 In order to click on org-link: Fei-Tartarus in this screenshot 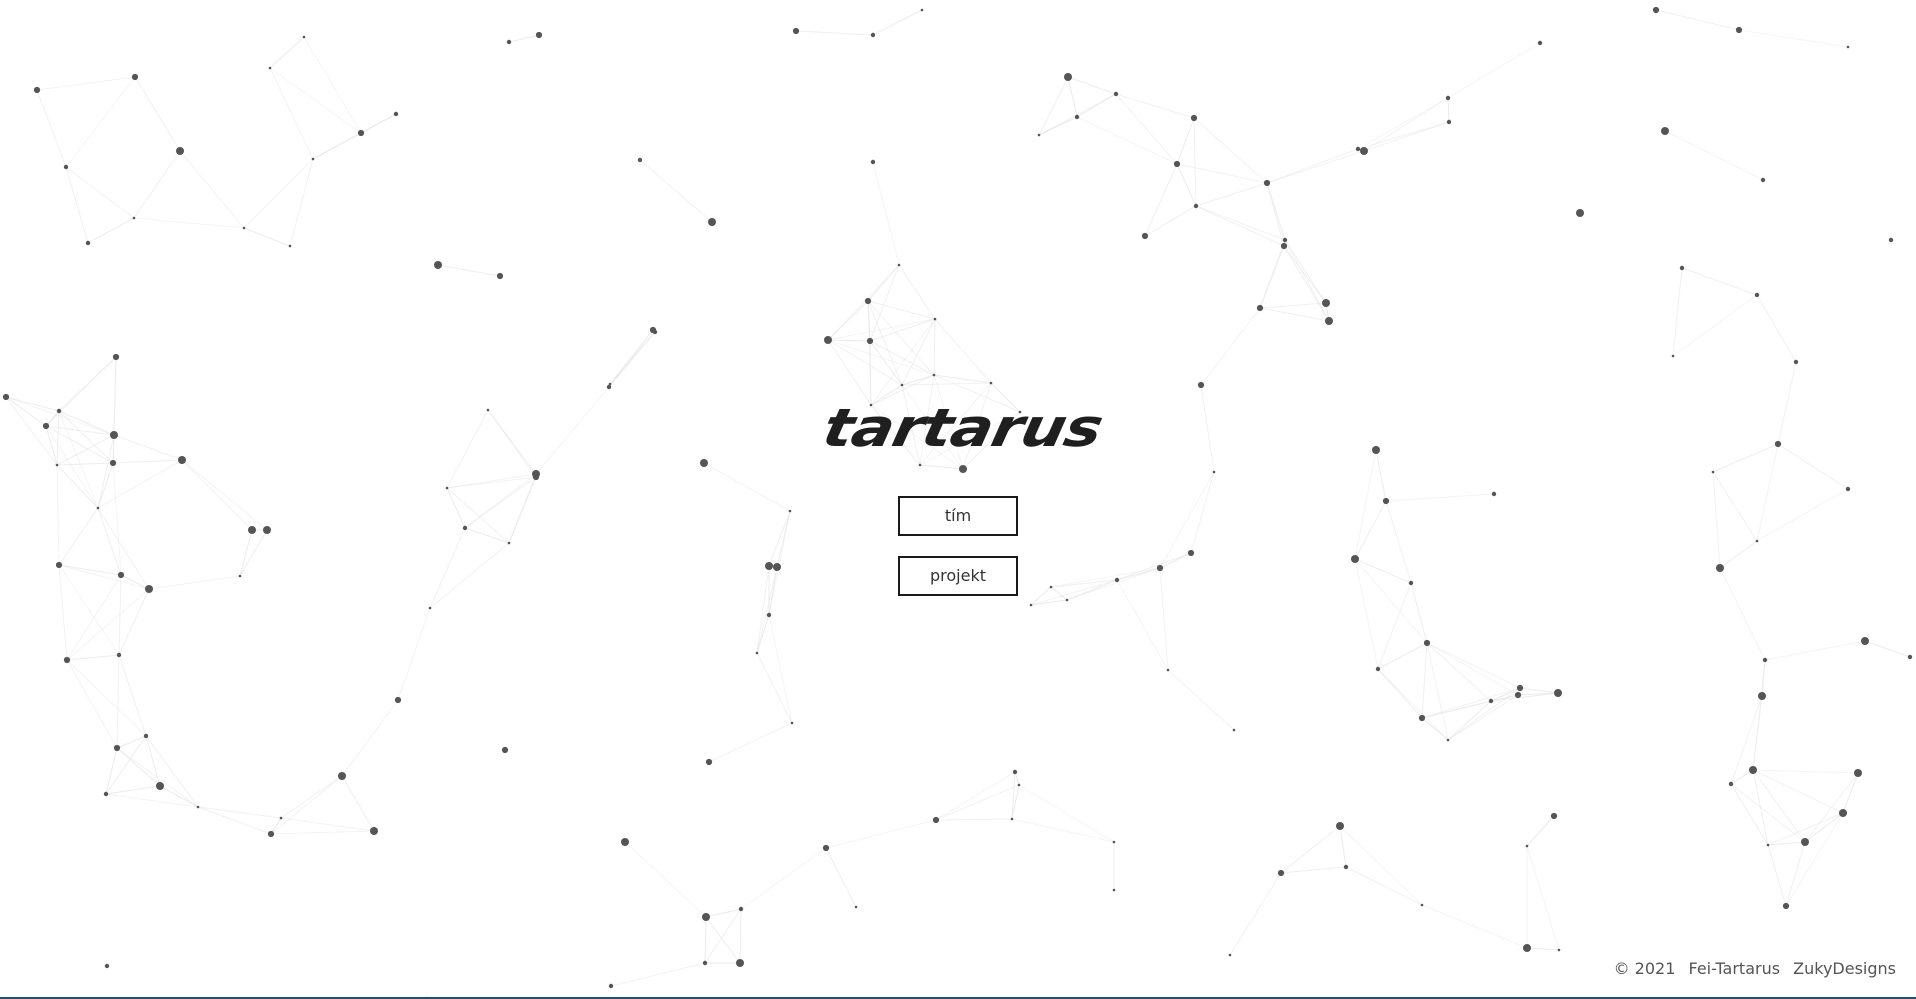, I will do `click(1735, 968)`.